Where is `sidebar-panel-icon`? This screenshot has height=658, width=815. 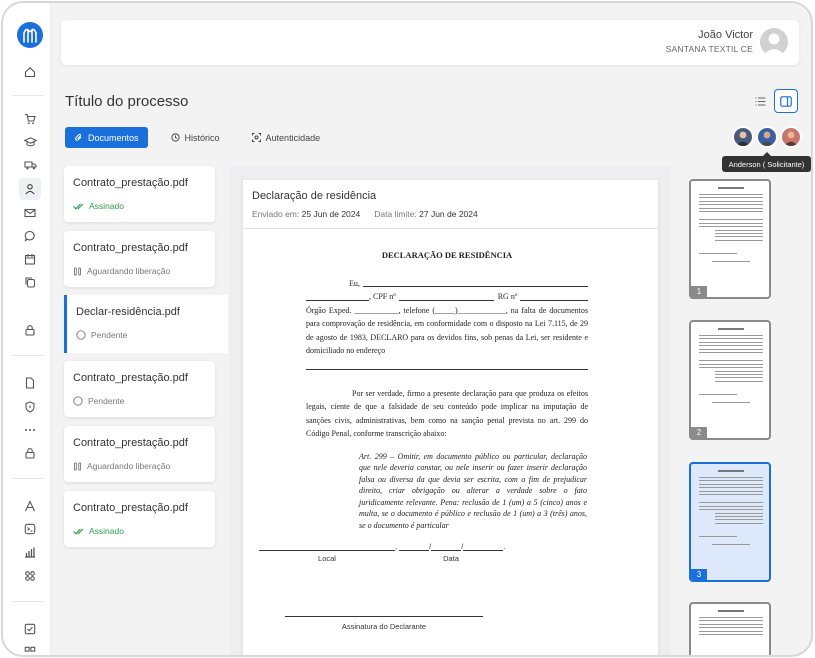
sidebar-panel-icon is located at coordinates (786, 101).